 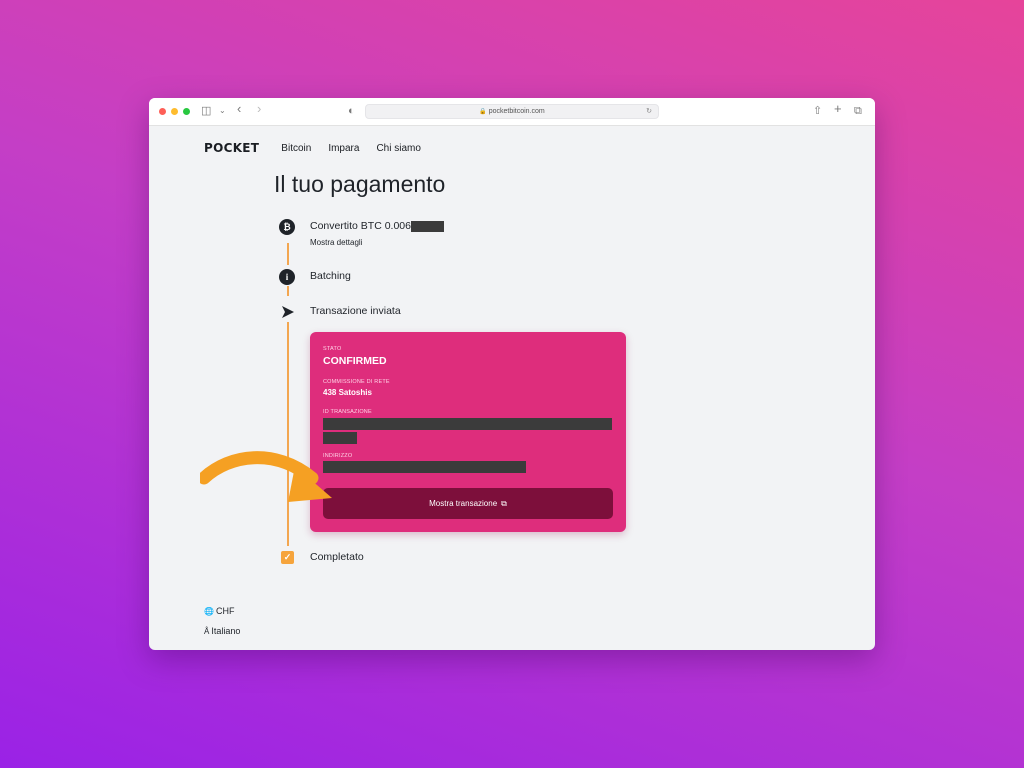 What do you see at coordinates (259, 109) in the screenshot?
I see `forward-icon: ›` at bounding box center [259, 109].